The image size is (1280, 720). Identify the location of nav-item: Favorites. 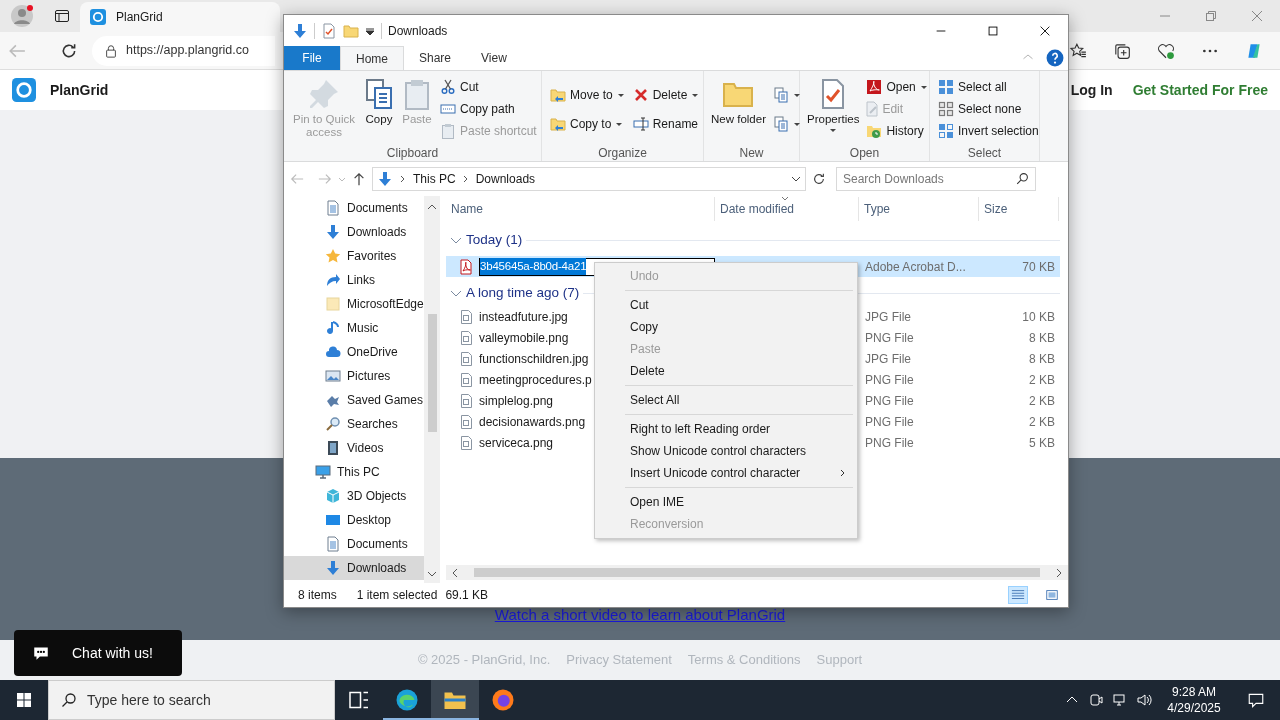
(354, 256).